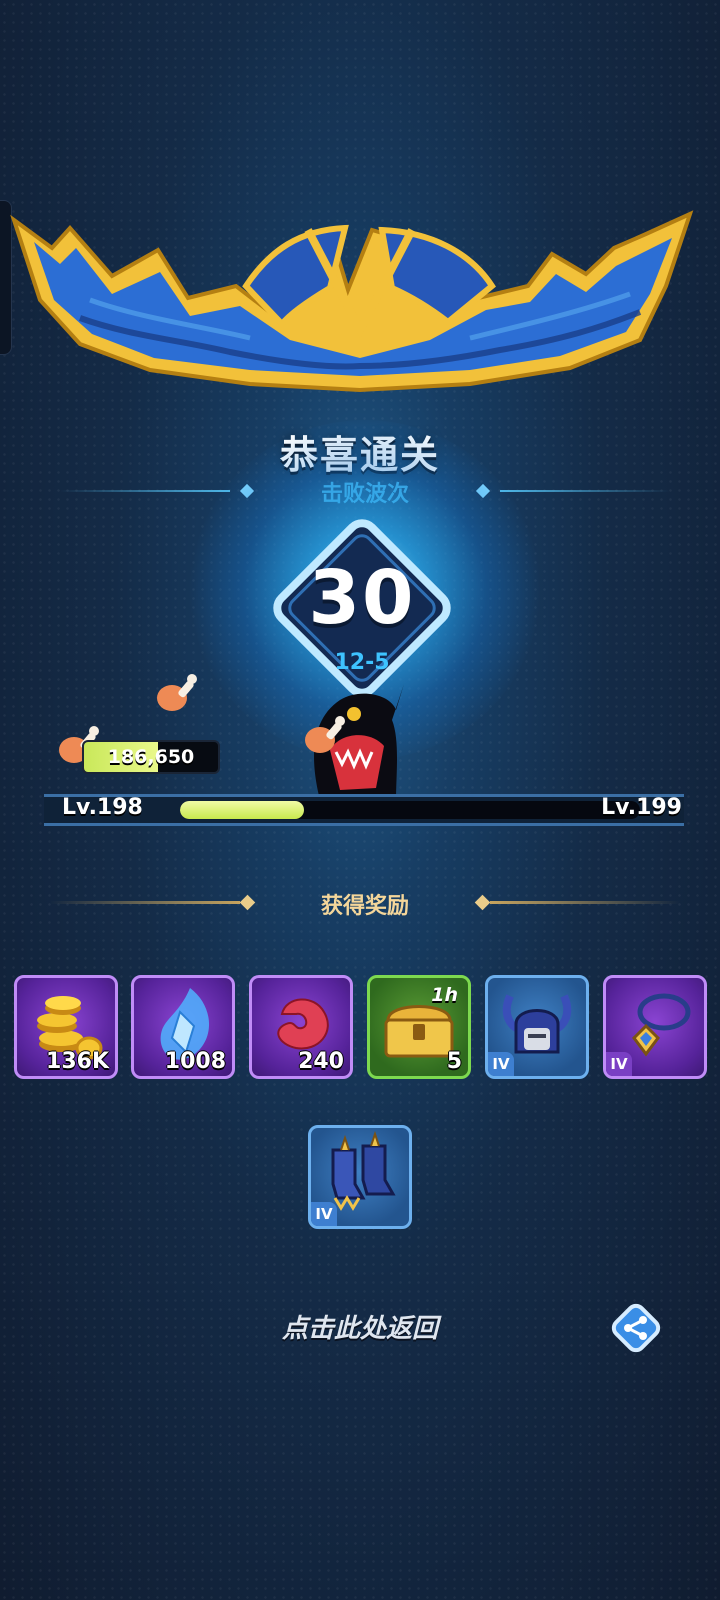 The image size is (720, 1600). What do you see at coordinates (362, 598) in the screenshot?
I see `wave-count: 30` at bounding box center [362, 598].